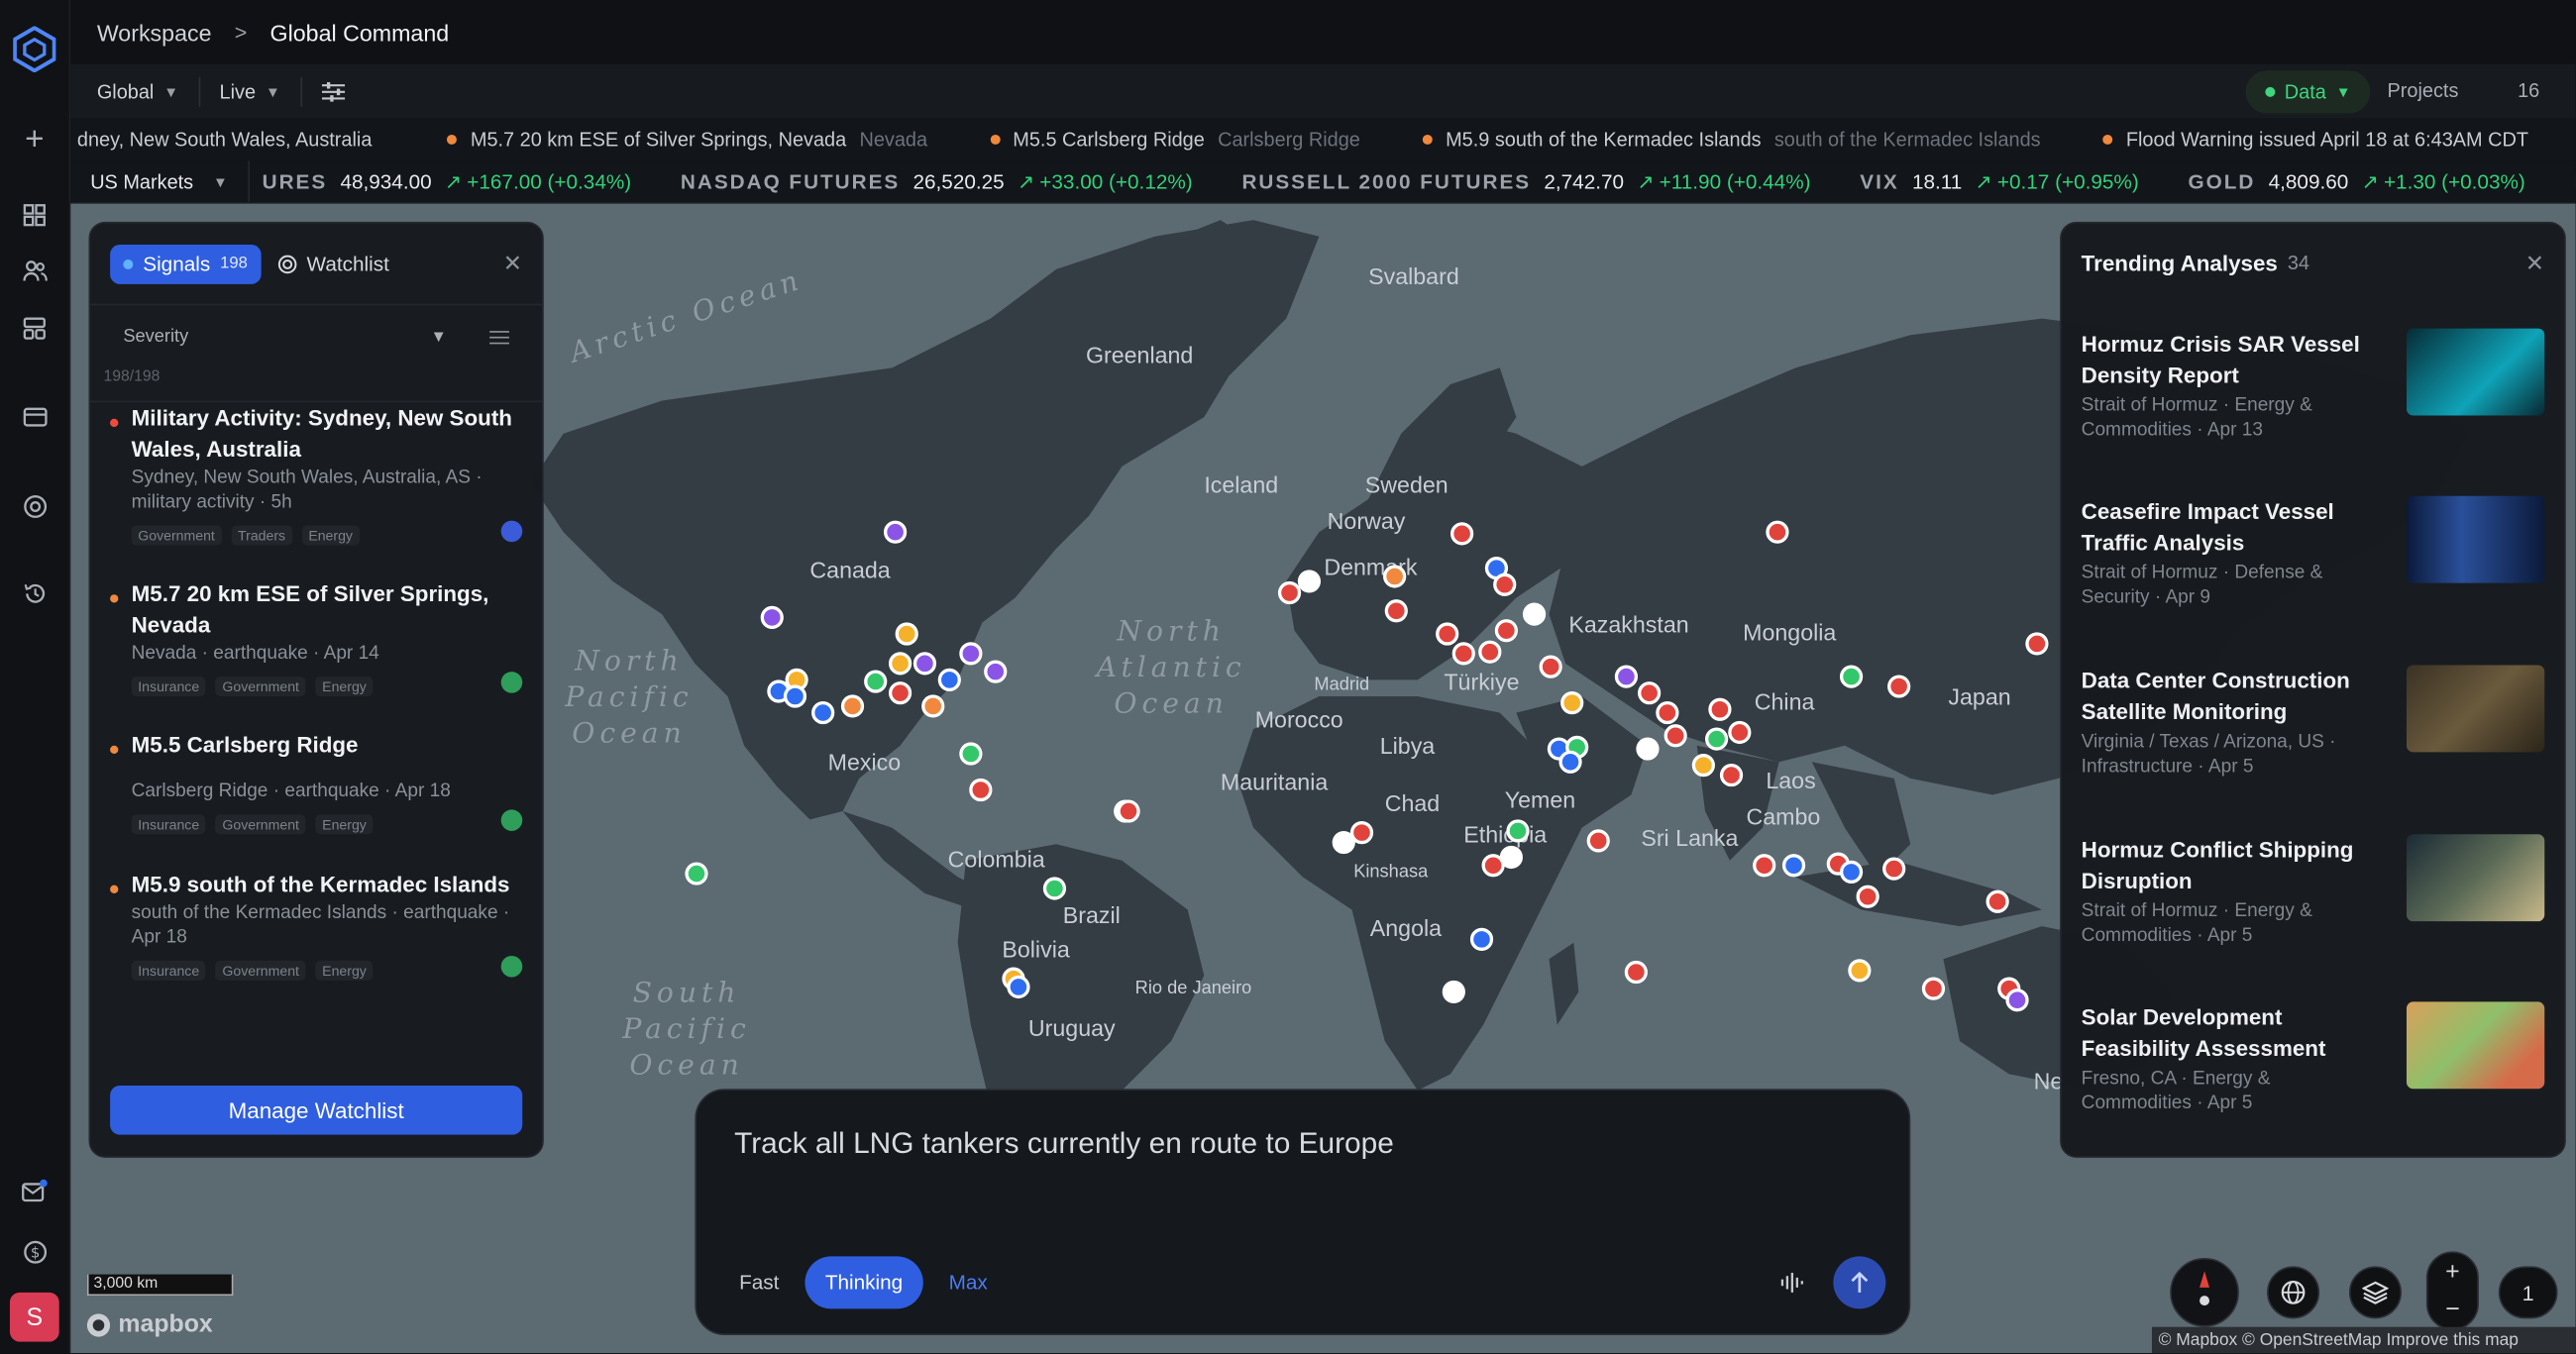 The image size is (2576, 1354). I want to click on filter-settings-button, so click(332, 91).